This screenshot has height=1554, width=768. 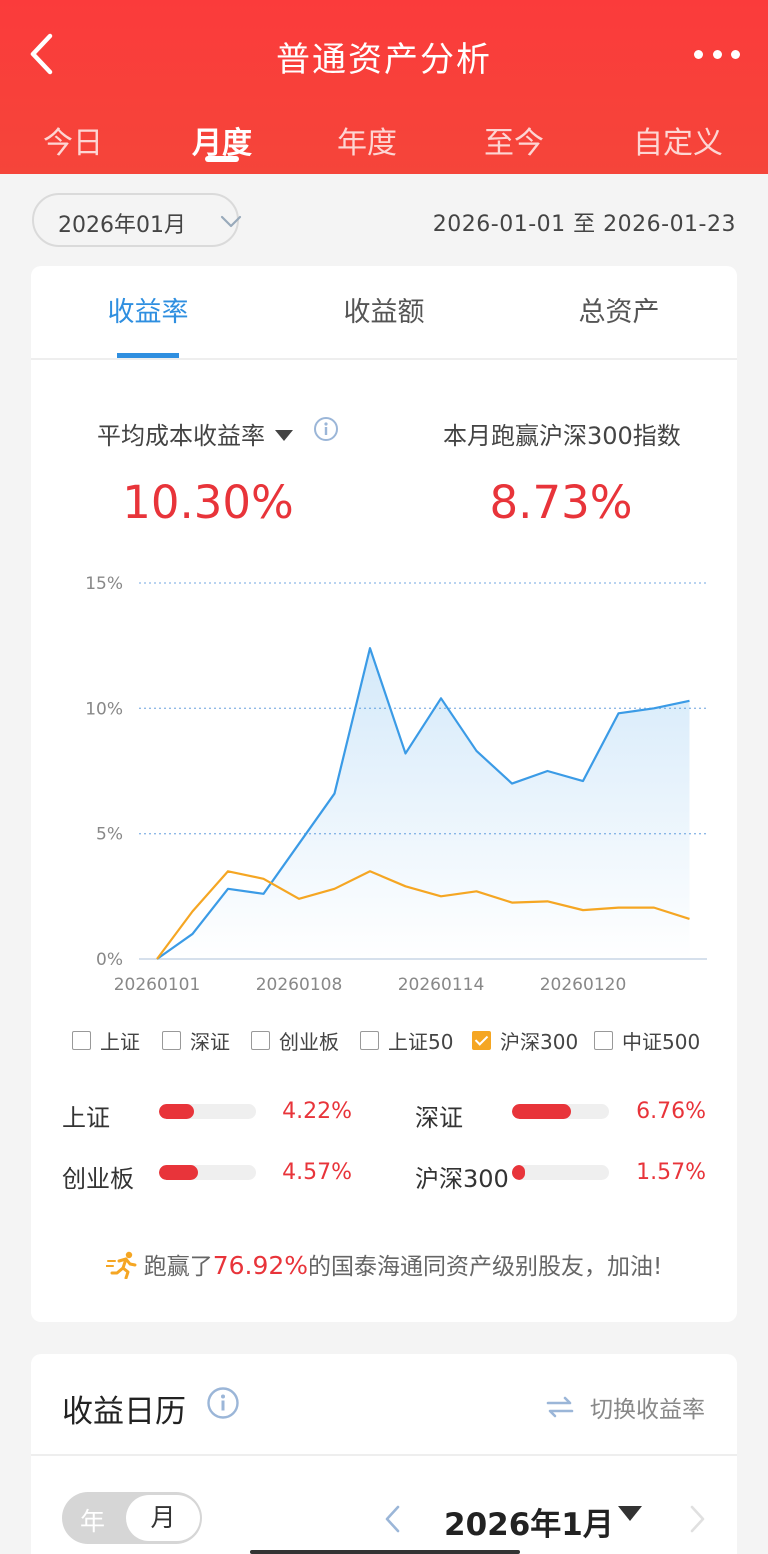 I want to click on toggle-month: 月, so click(x=163, y=1518).